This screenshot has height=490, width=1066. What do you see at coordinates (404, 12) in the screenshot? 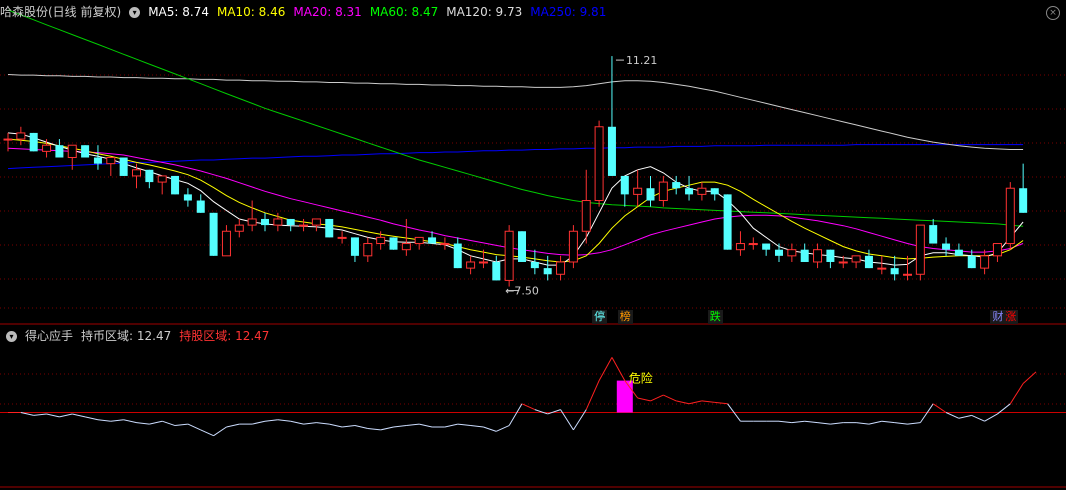
I see `ma60-label: MA60: 8.47` at bounding box center [404, 12].